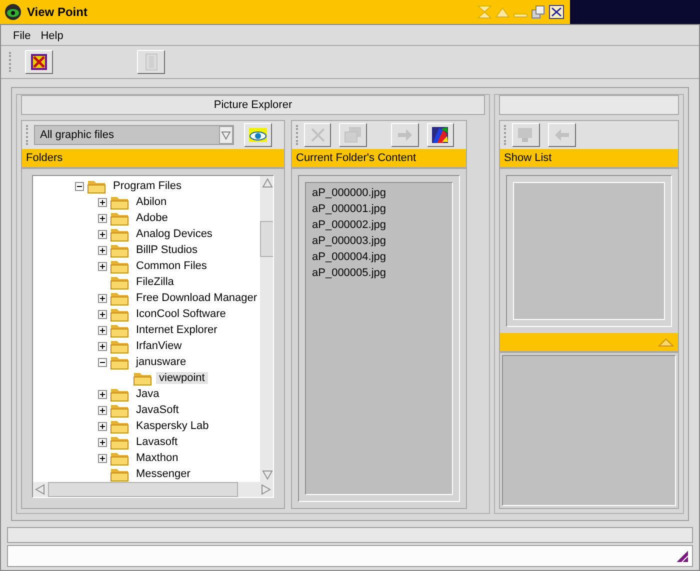  What do you see at coordinates (172, 426) in the screenshot?
I see `tree-item: Kaspersky Lab` at bounding box center [172, 426].